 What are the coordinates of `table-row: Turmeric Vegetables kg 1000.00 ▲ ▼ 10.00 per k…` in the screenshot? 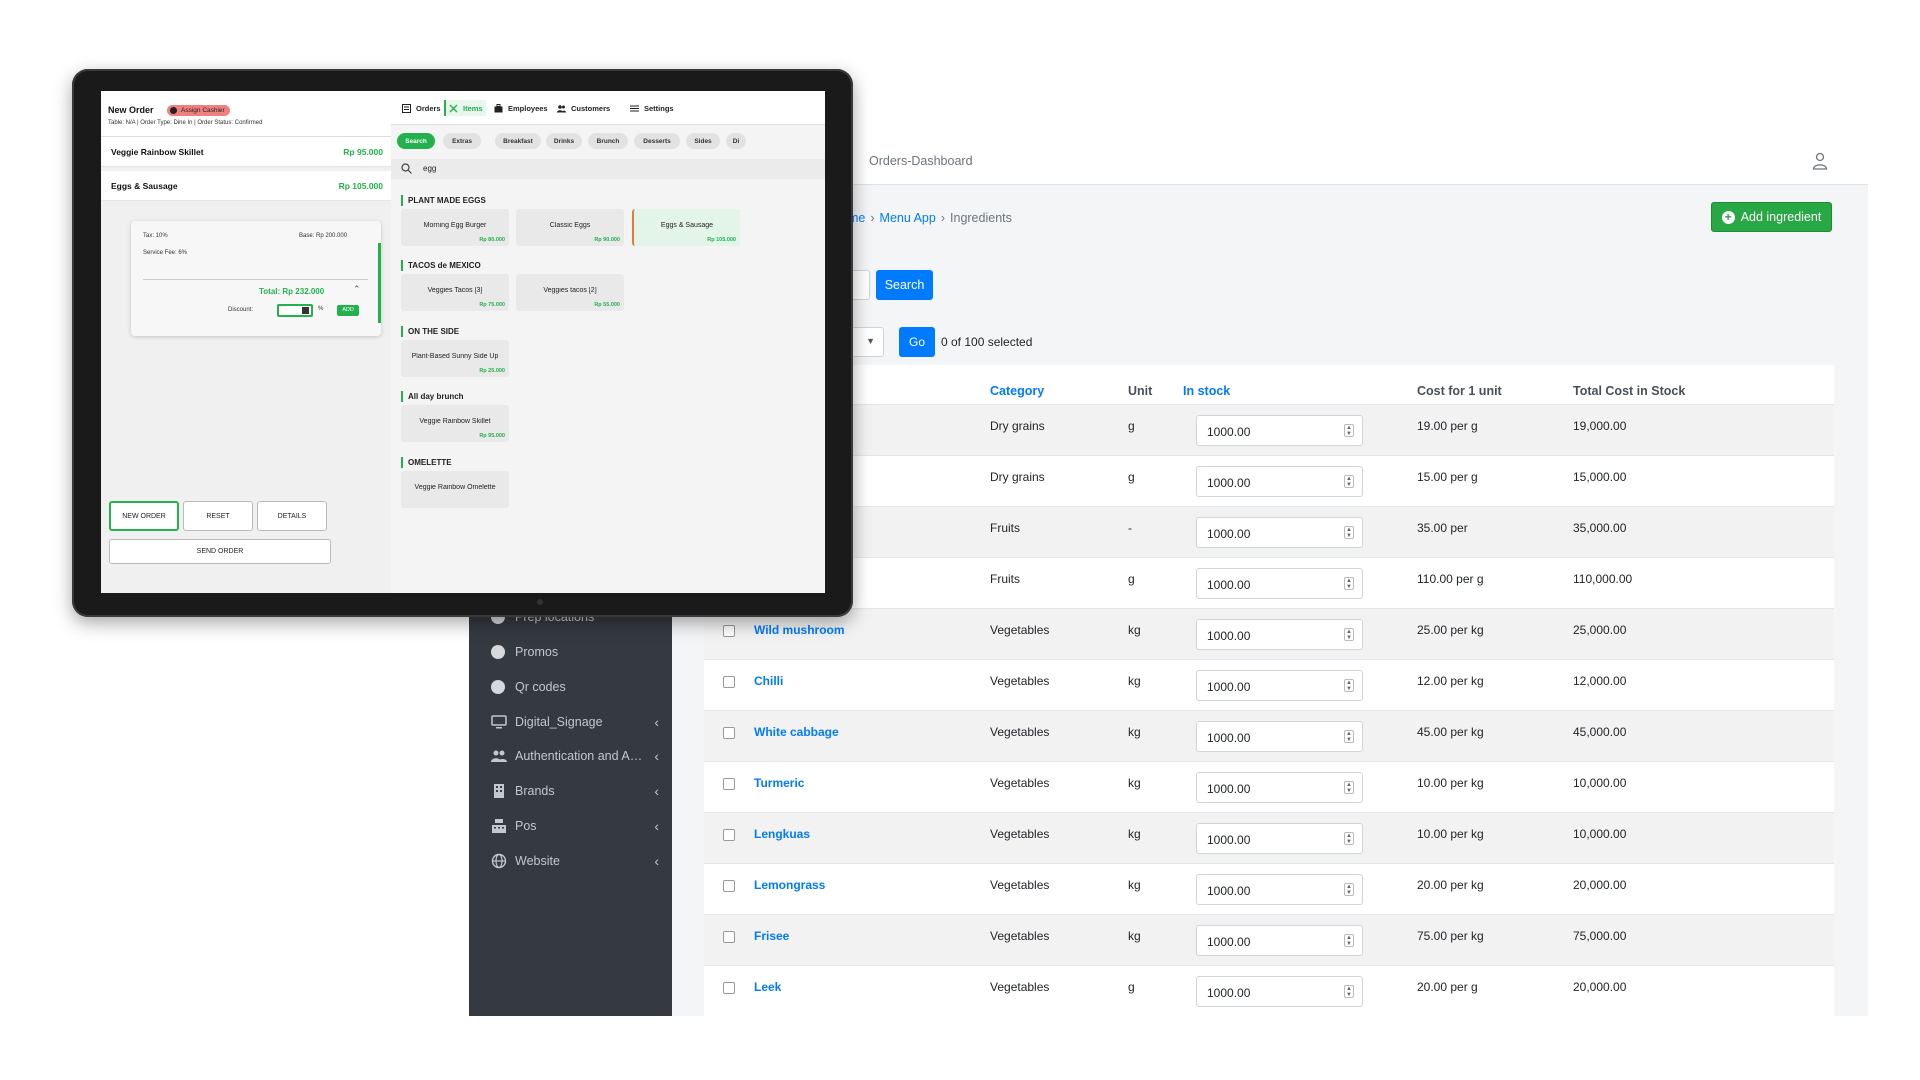 It's located at (1269, 786).